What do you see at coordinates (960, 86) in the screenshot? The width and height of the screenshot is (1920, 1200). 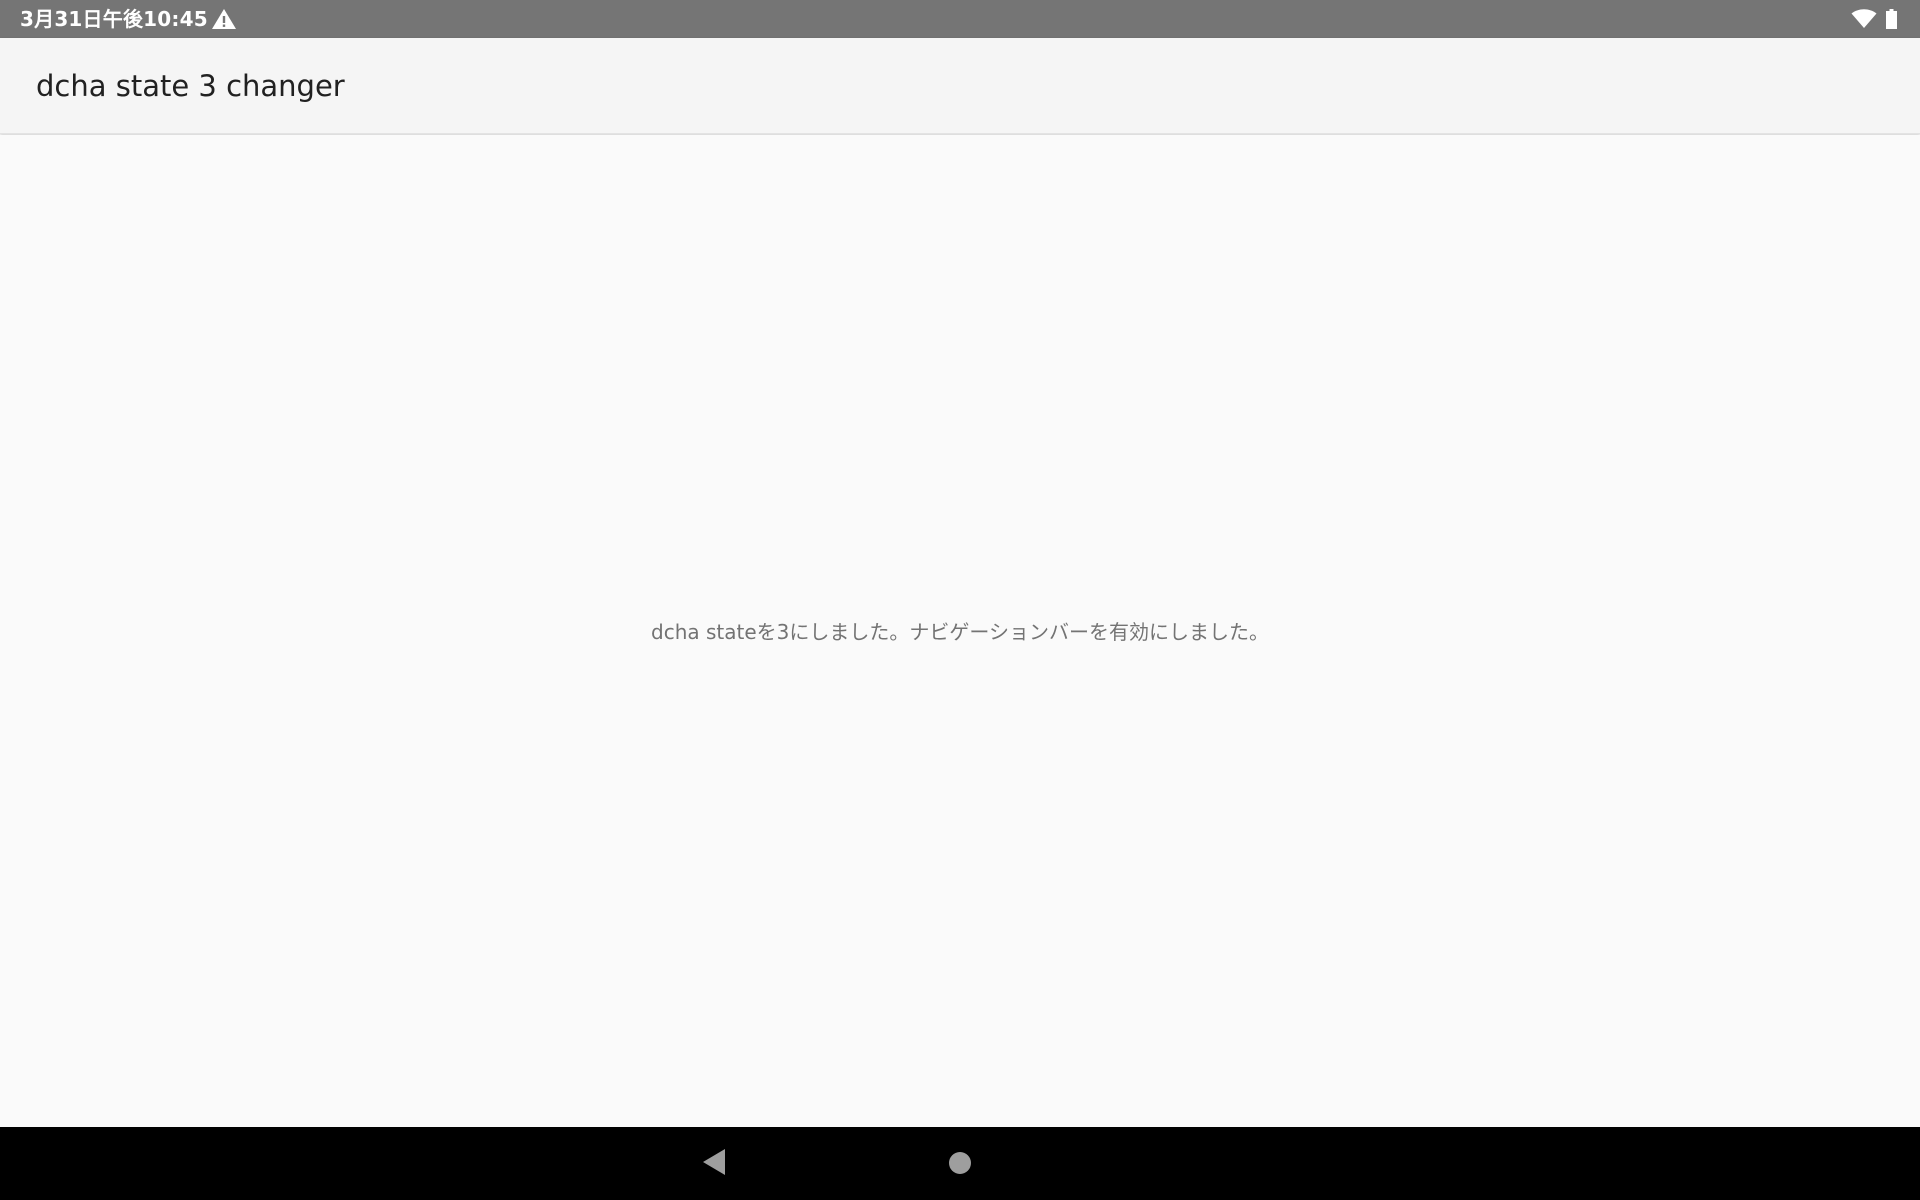 I see `app-bar: dcha state 3 changer` at bounding box center [960, 86].